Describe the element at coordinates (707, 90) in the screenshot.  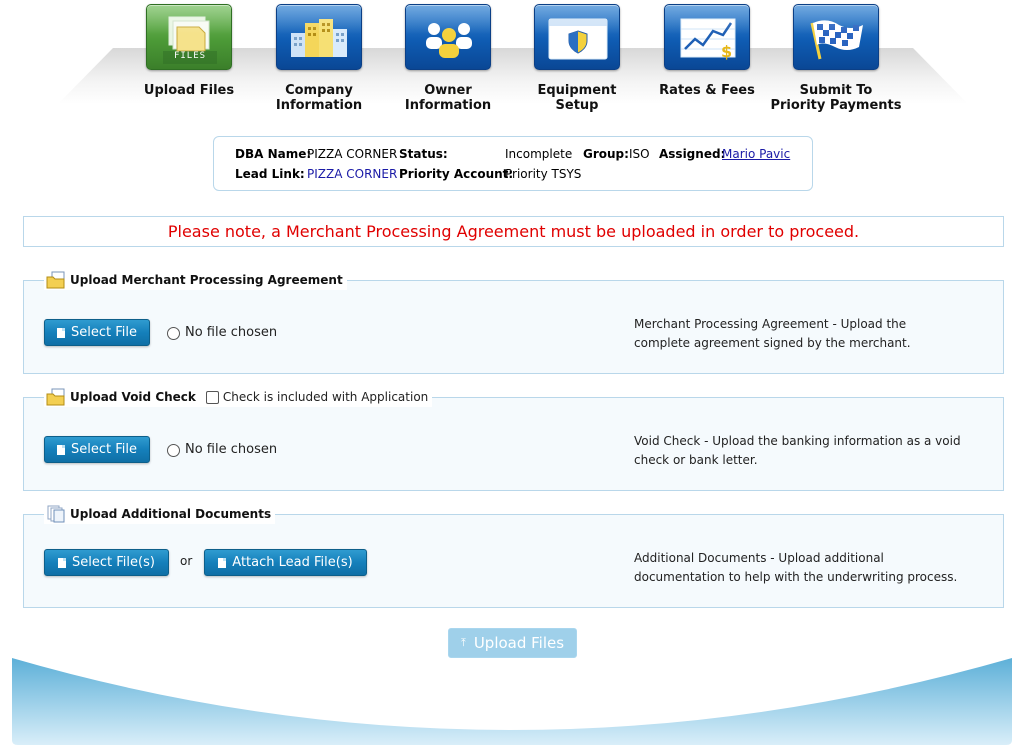
I see `step-label: Rates & Fees` at that location.